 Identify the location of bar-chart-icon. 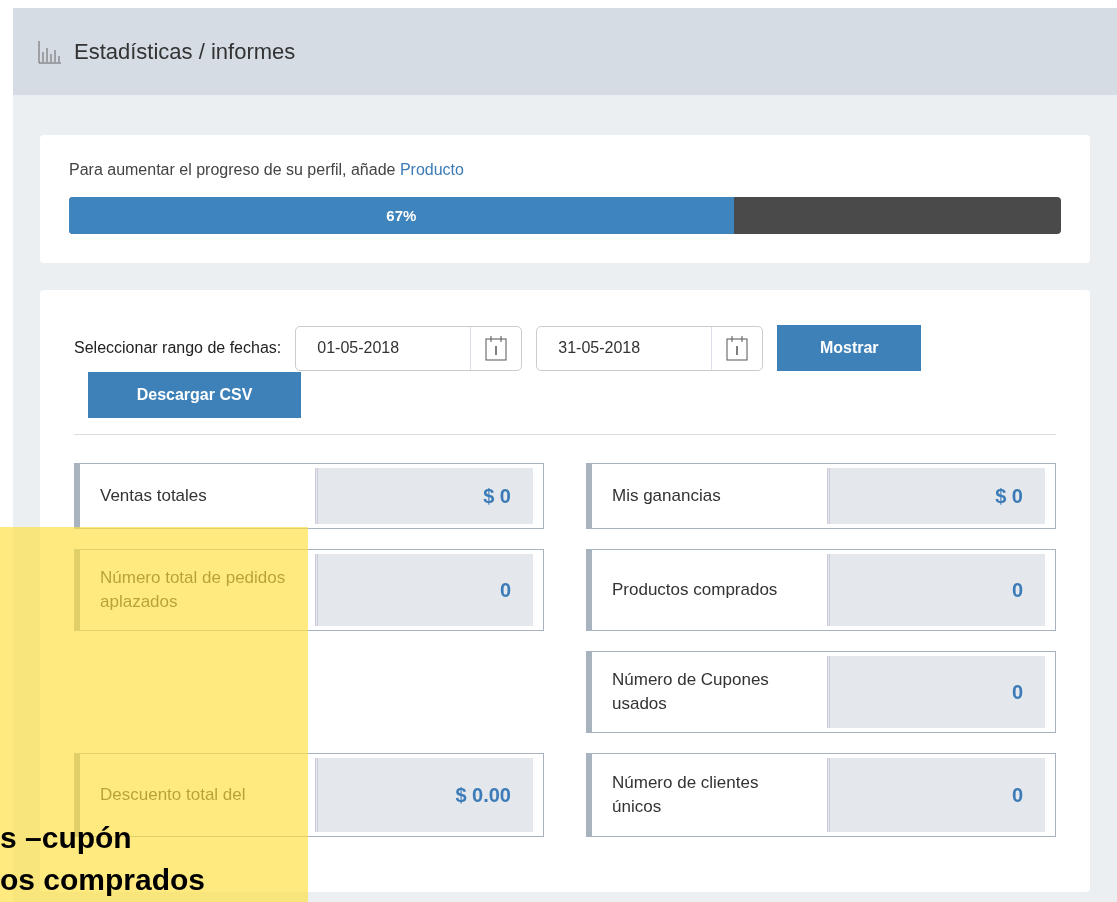
(50, 51).